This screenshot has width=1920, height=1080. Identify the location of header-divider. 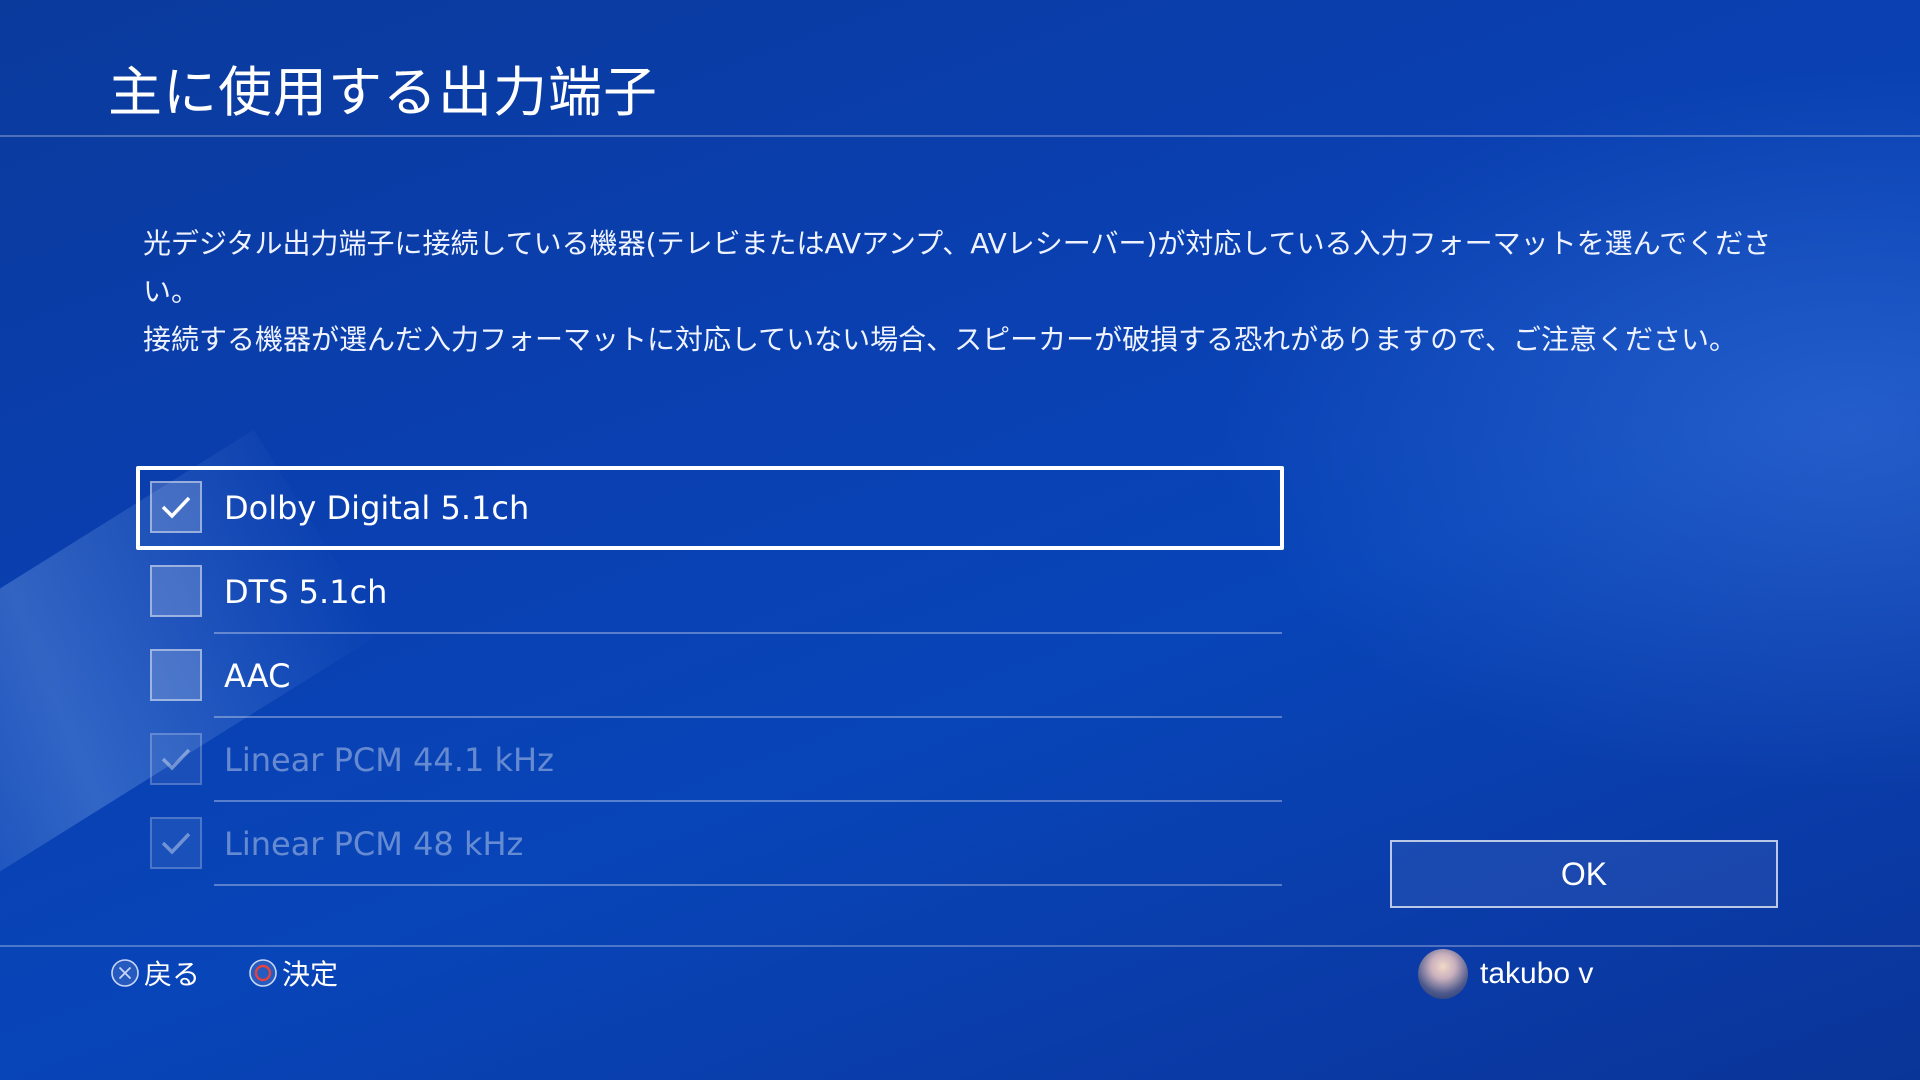
(960, 136).